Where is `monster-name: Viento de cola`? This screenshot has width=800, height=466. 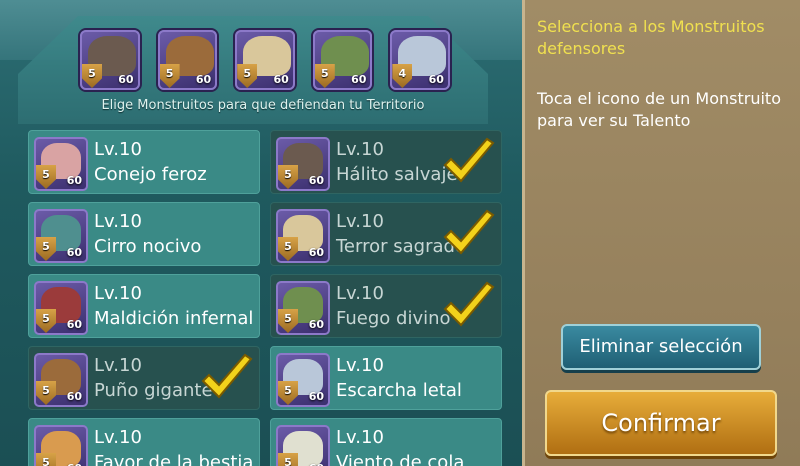 monster-name: Viento de cola is located at coordinates (400, 459).